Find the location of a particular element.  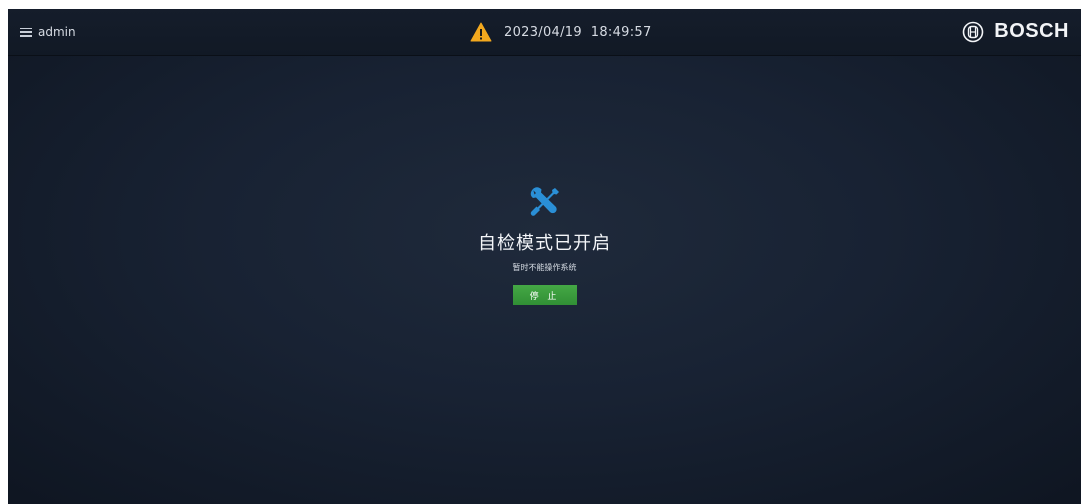

brand-logo: BOSCH is located at coordinates (1015, 31).